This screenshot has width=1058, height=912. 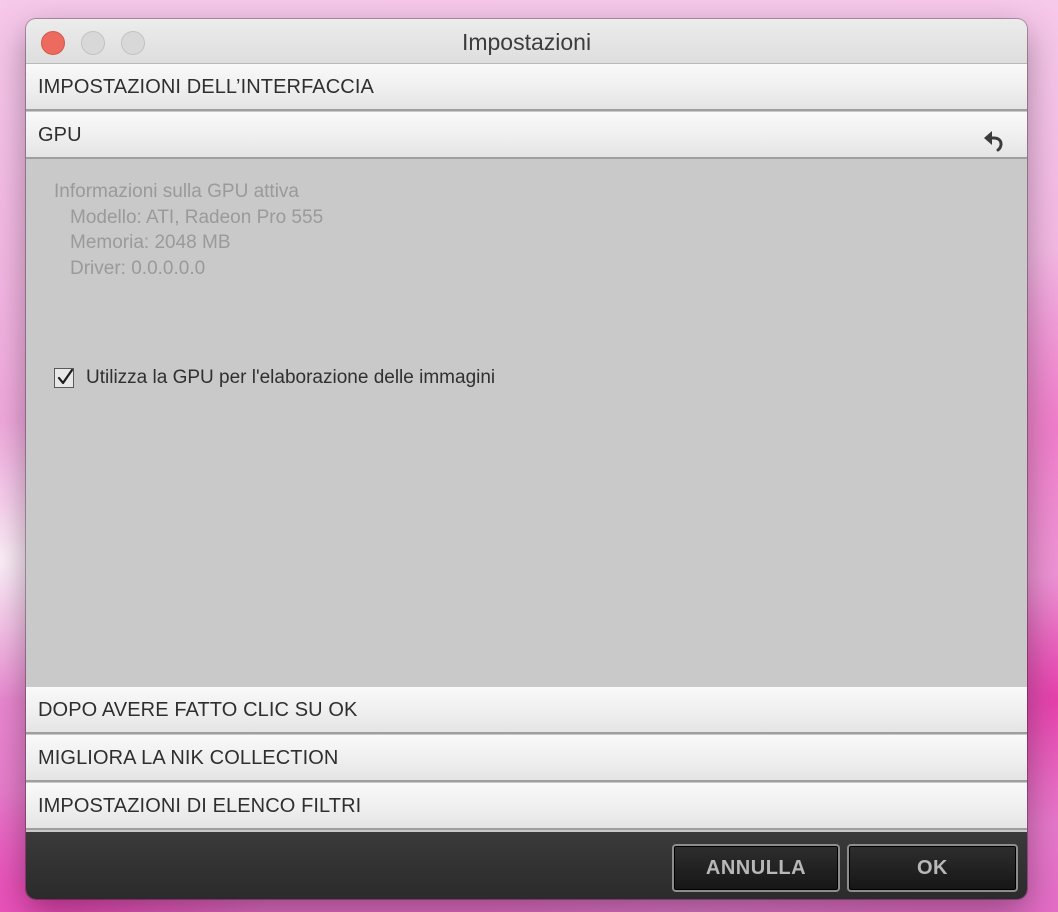 I want to click on cancel-button: ANNULLA, so click(x=756, y=868).